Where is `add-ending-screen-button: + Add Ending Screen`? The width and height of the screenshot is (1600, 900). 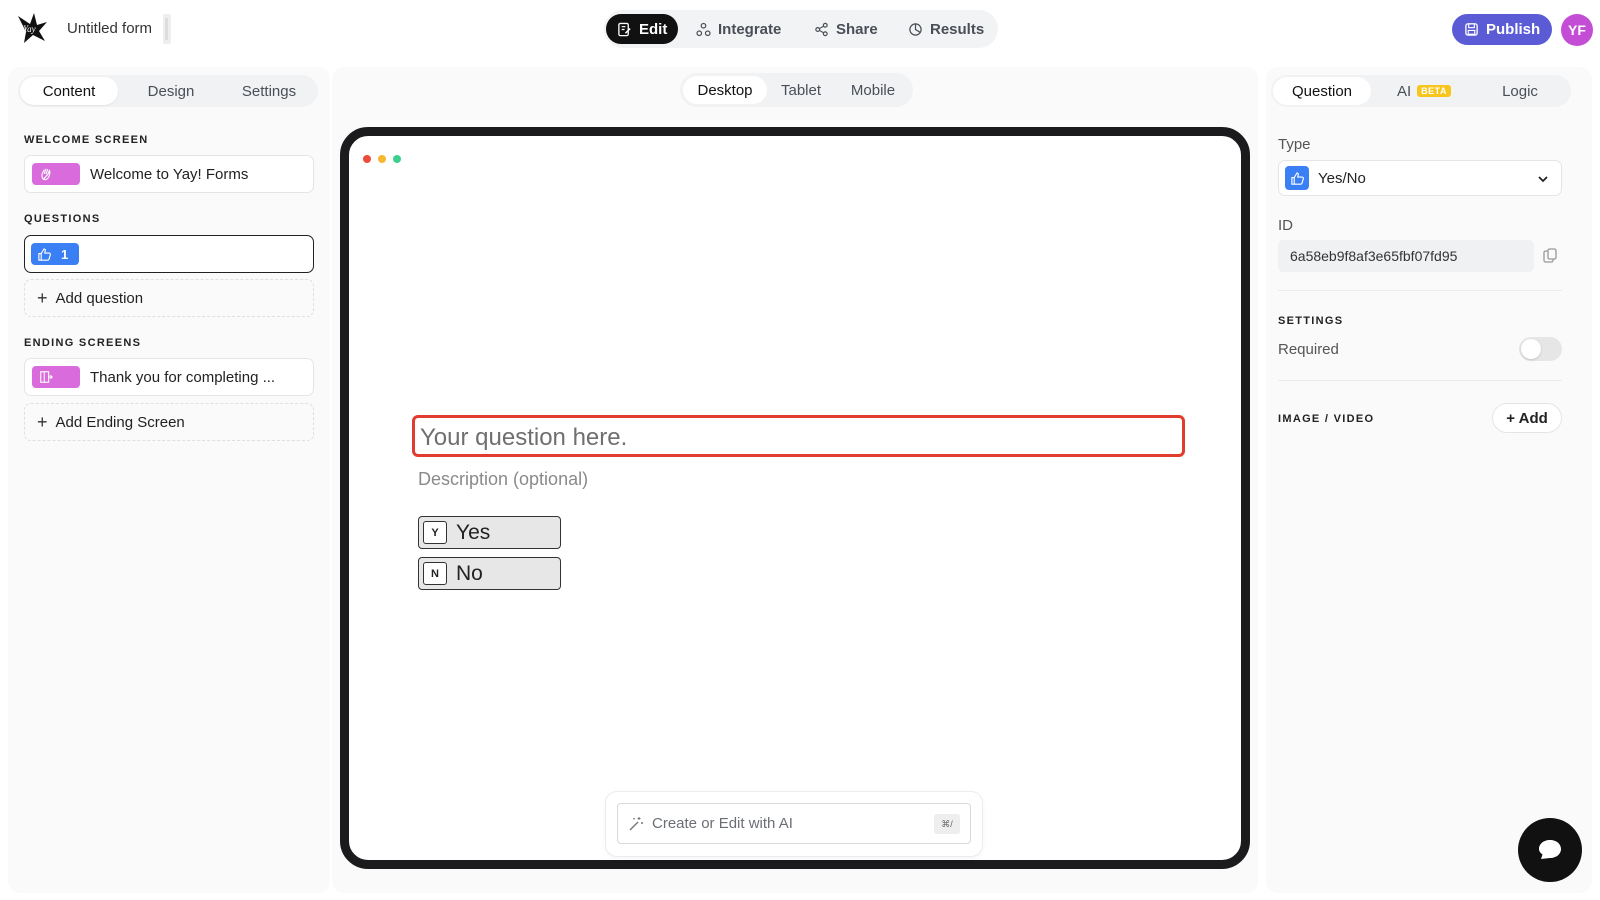
add-ending-screen-button: + Add Ending Screen is located at coordinates (169, 422).